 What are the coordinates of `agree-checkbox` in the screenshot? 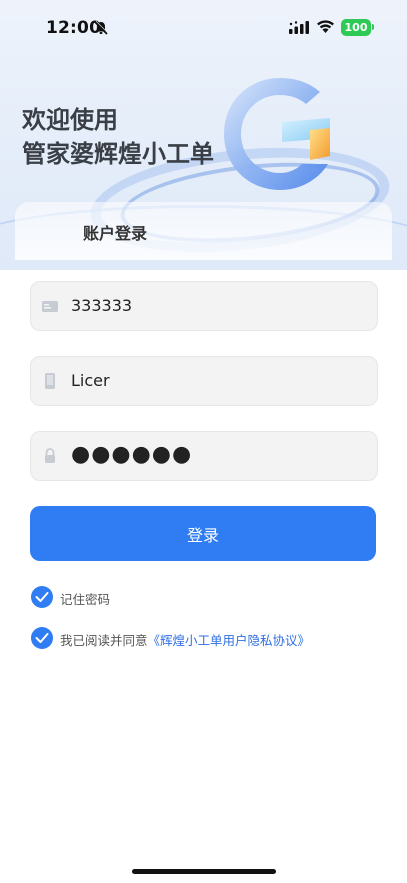 It's located at (42, 638).